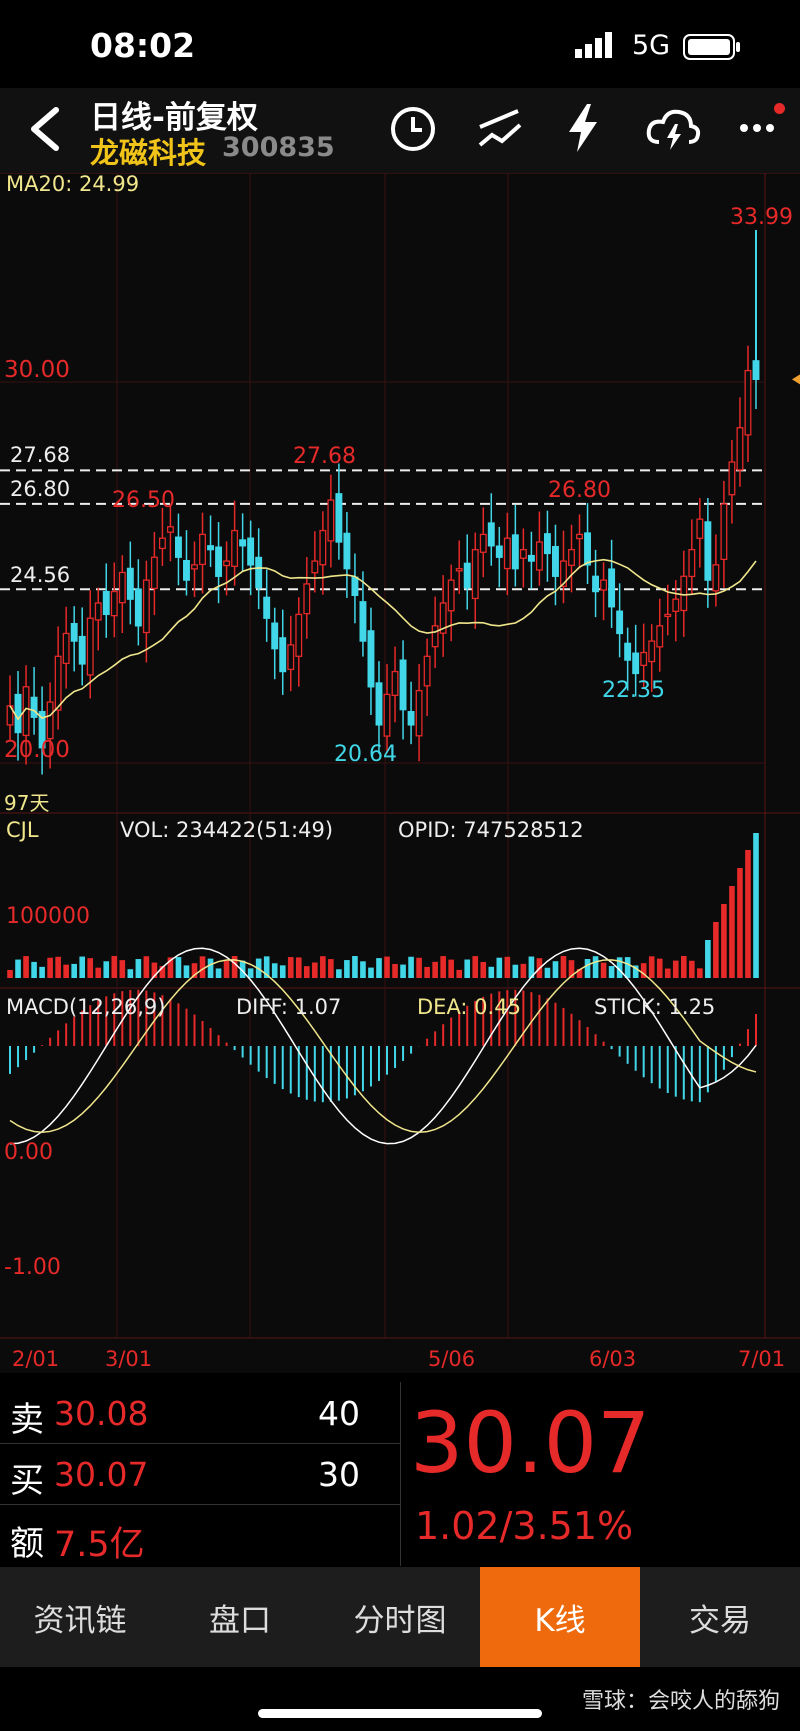  Describe the element at coordinates (200, 1474) in the screenshot. I see `buy-row: 买 30.07 30` at that location.